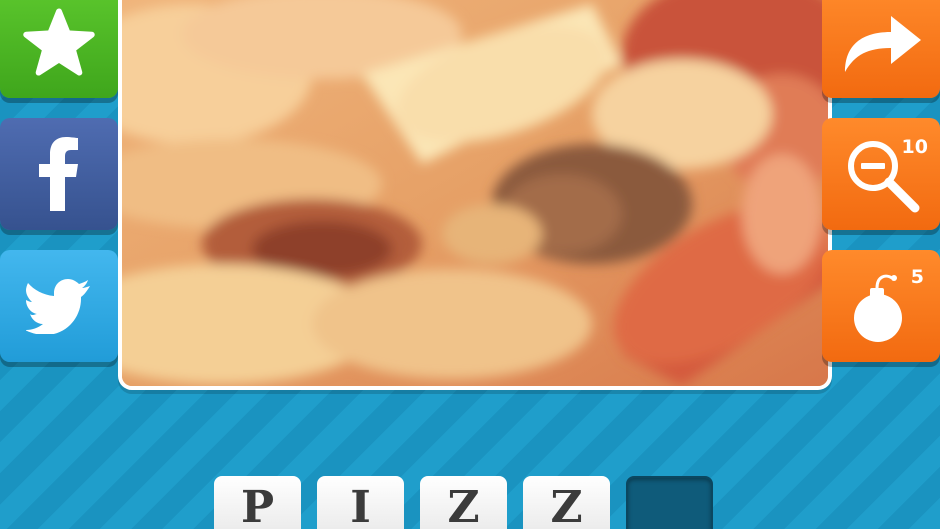 The width and height of the screenshot is (940, 529). I want to click on facebook-share-button, so click(59, 174).